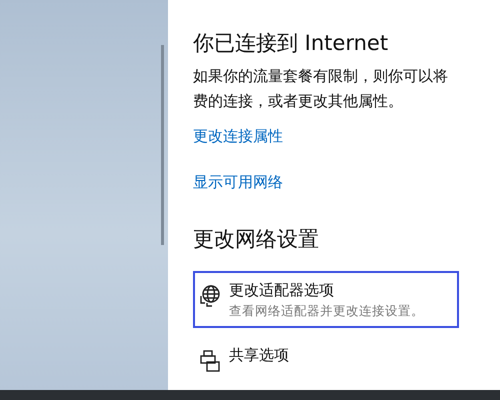 This screenshot has width=500, height=400. What do you see at coordinates (238, 135) in the screenshot?
I see `link: 更改连接属性` at bounding box center [238, 135].